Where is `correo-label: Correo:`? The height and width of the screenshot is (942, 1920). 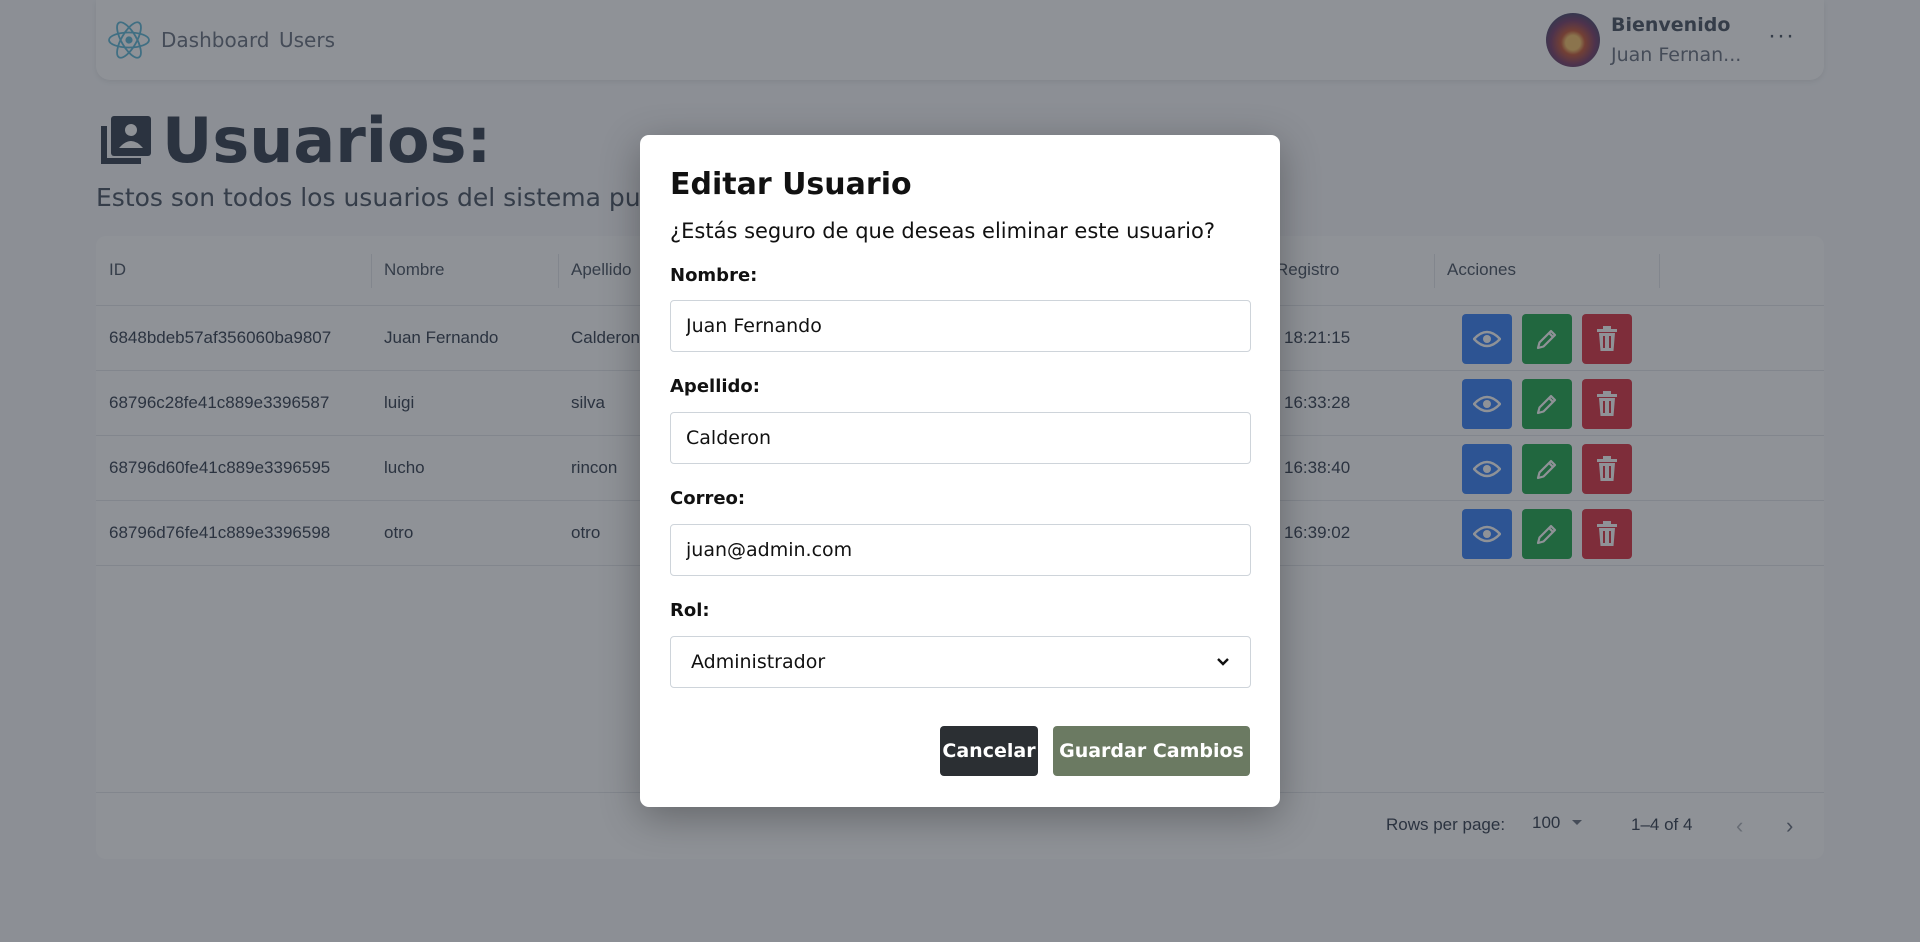 correo-label: Correo: is located at coordinates (708, 498).